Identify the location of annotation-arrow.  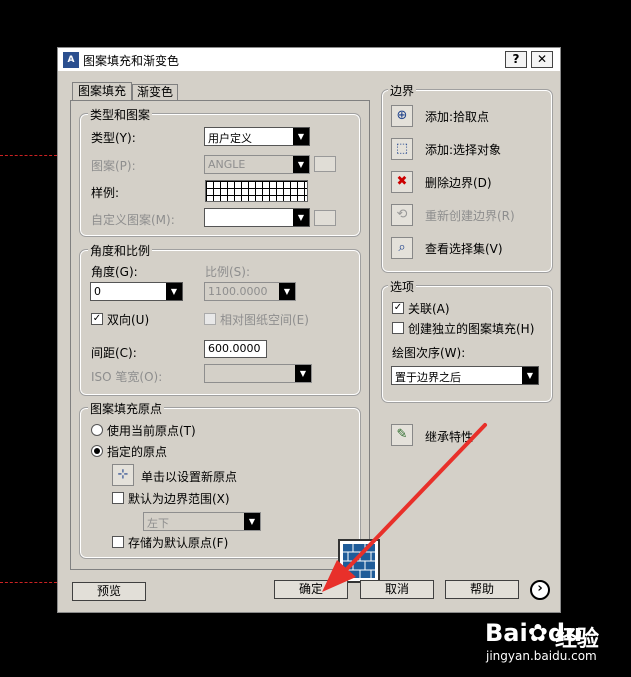
(404, 507).